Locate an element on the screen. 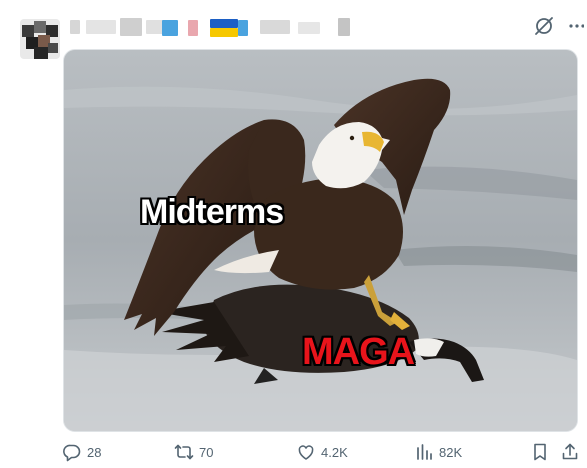 The image size is (587, 468). like-button: 4.2K is located at coordinates (322, 452).